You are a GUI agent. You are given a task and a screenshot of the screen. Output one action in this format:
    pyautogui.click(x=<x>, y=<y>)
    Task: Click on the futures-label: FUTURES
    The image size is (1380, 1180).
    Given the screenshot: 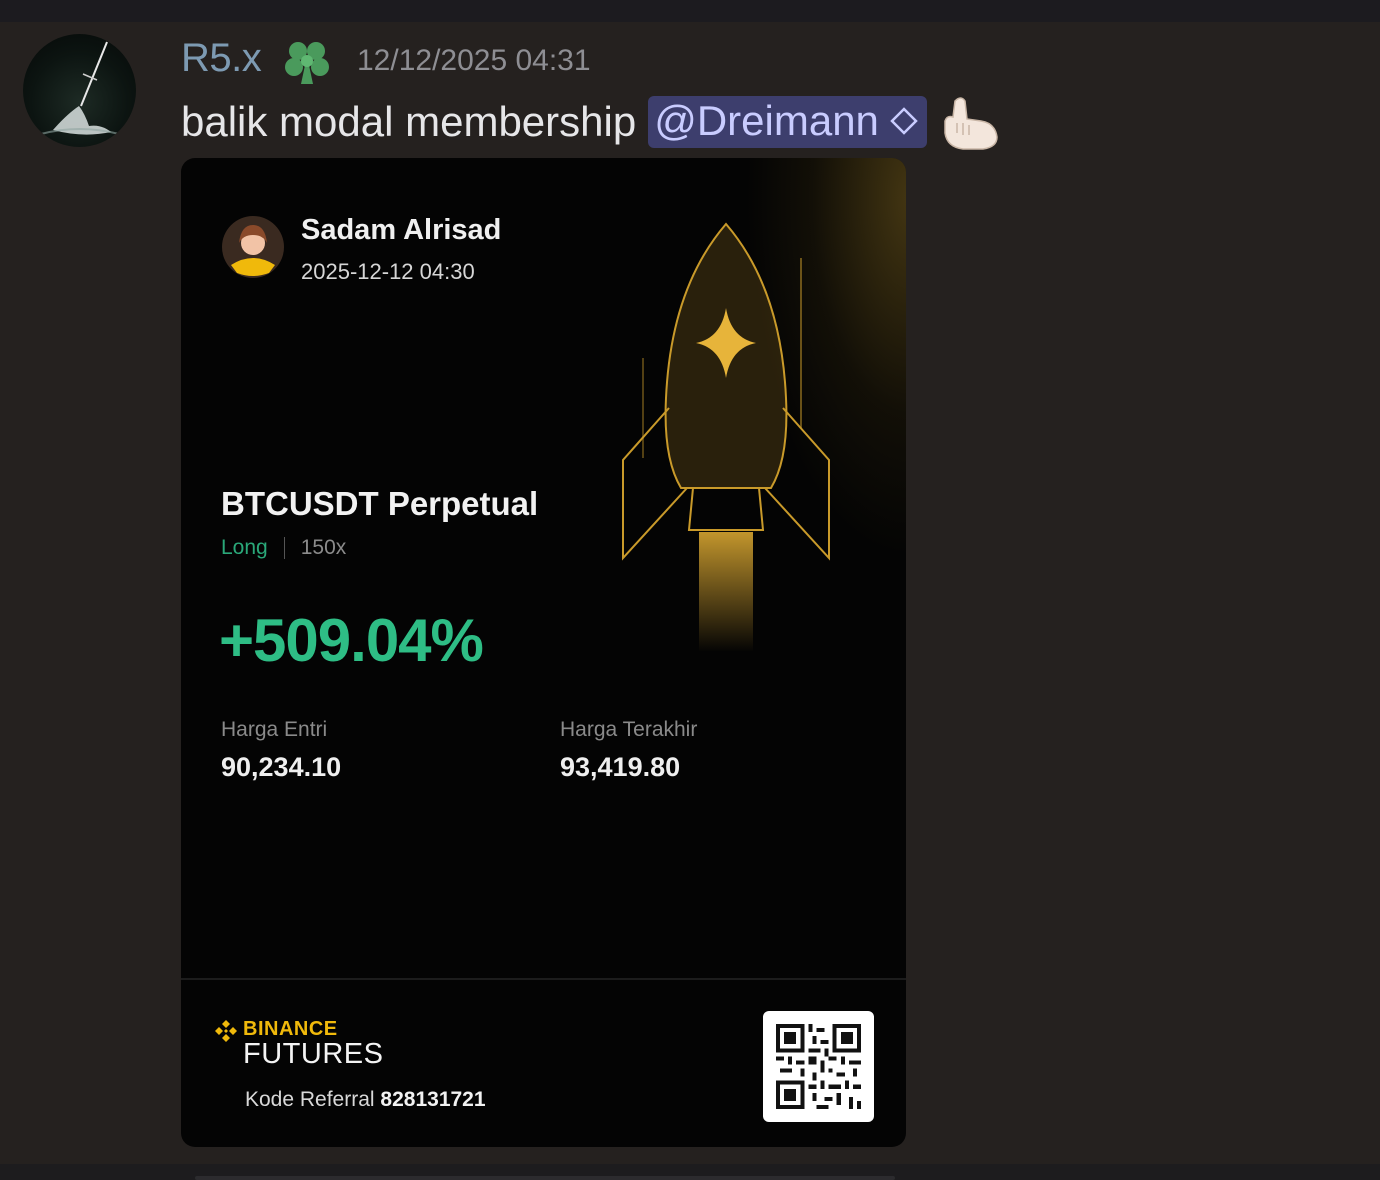 What is the action you would take?
    pyautogui.click(x=313, y=1054)
    